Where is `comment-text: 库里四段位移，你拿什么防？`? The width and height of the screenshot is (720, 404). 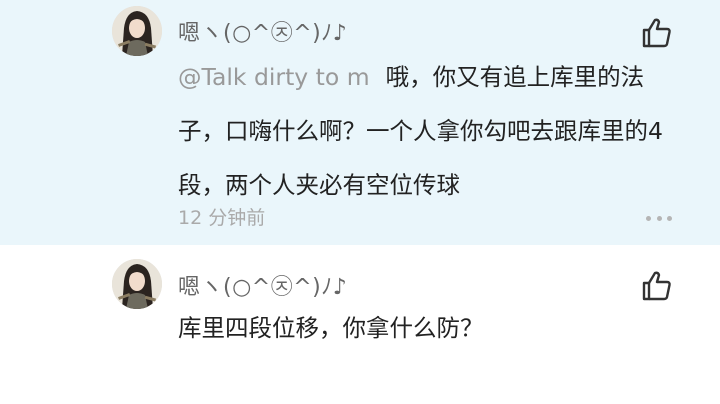
comment-text: 库里四段位移，你拿什么防？ is located at coordinates (331, 328).